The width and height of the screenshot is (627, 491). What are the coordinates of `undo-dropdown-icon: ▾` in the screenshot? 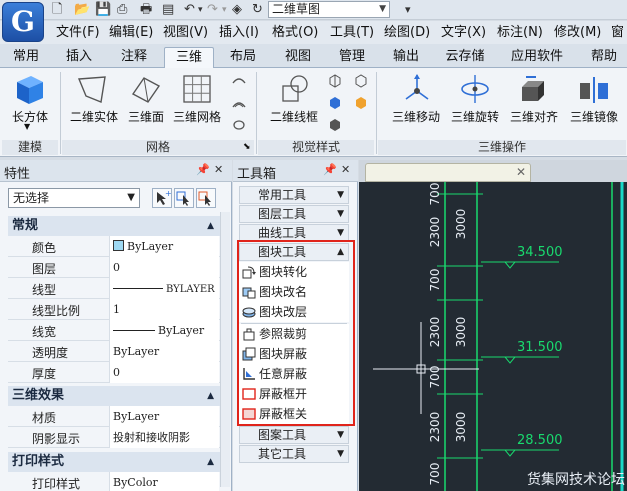 It's located at (200, 10).